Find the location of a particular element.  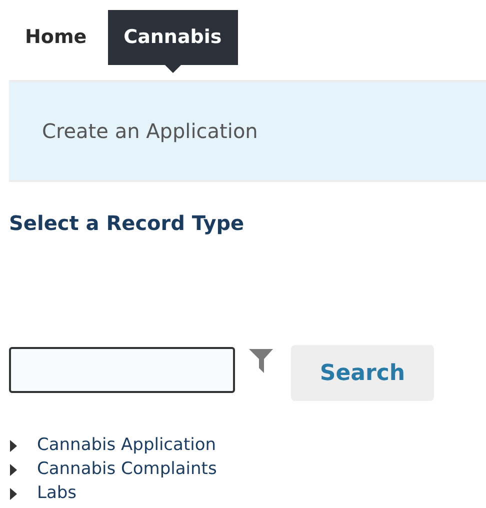

record-type-link: Labs is located at coordinates (57, 494).